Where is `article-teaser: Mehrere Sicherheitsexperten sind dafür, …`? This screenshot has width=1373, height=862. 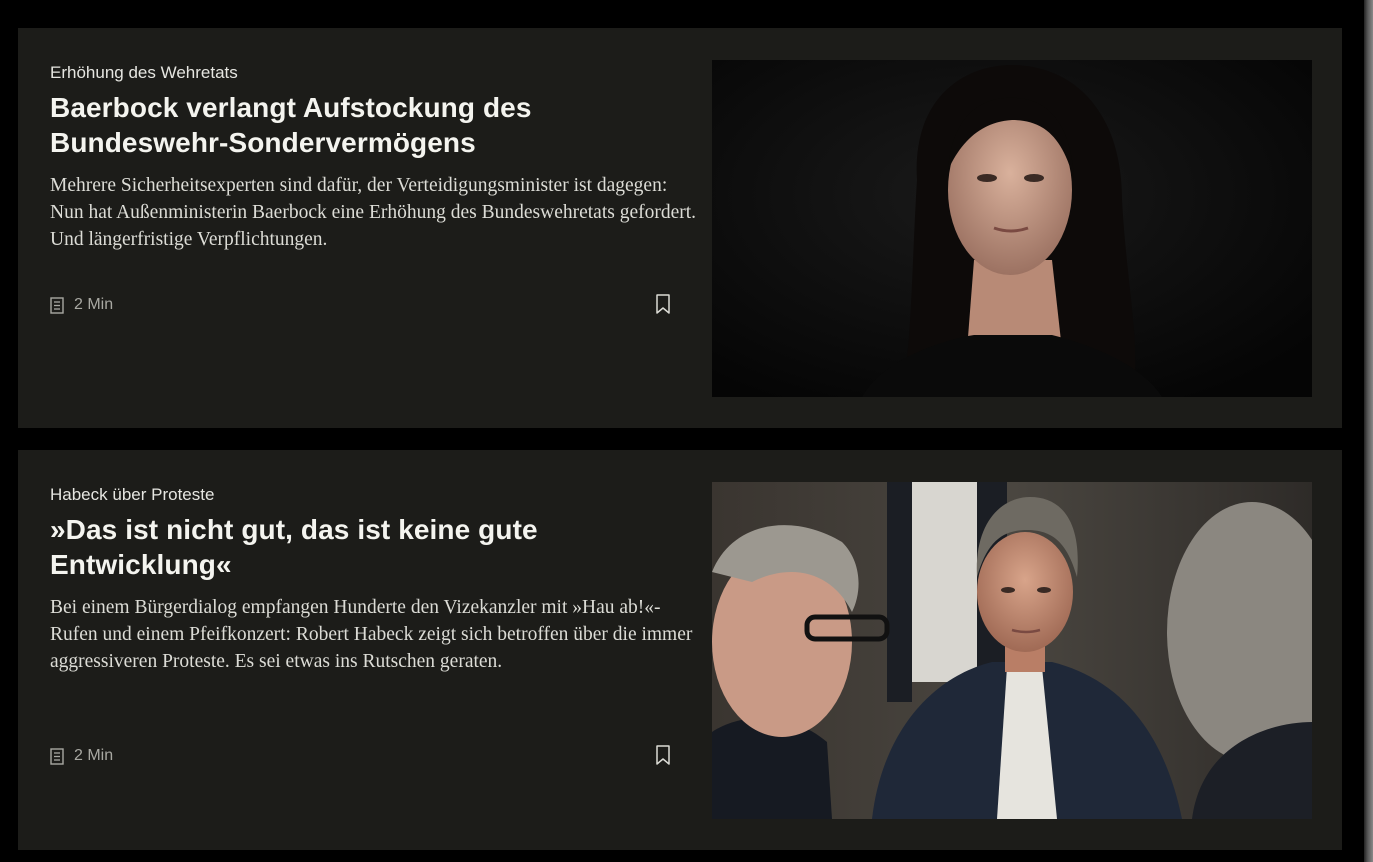
article-teaser: Mehrere Sicherheitsexperten sind dafür, … is located at coordinates (373, 212).